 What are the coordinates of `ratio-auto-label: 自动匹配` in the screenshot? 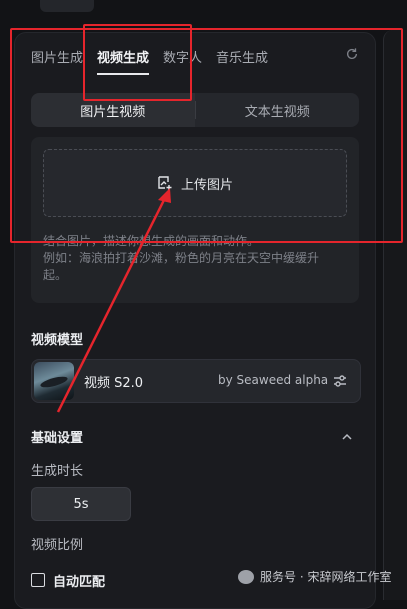 It's located at (79, 582).